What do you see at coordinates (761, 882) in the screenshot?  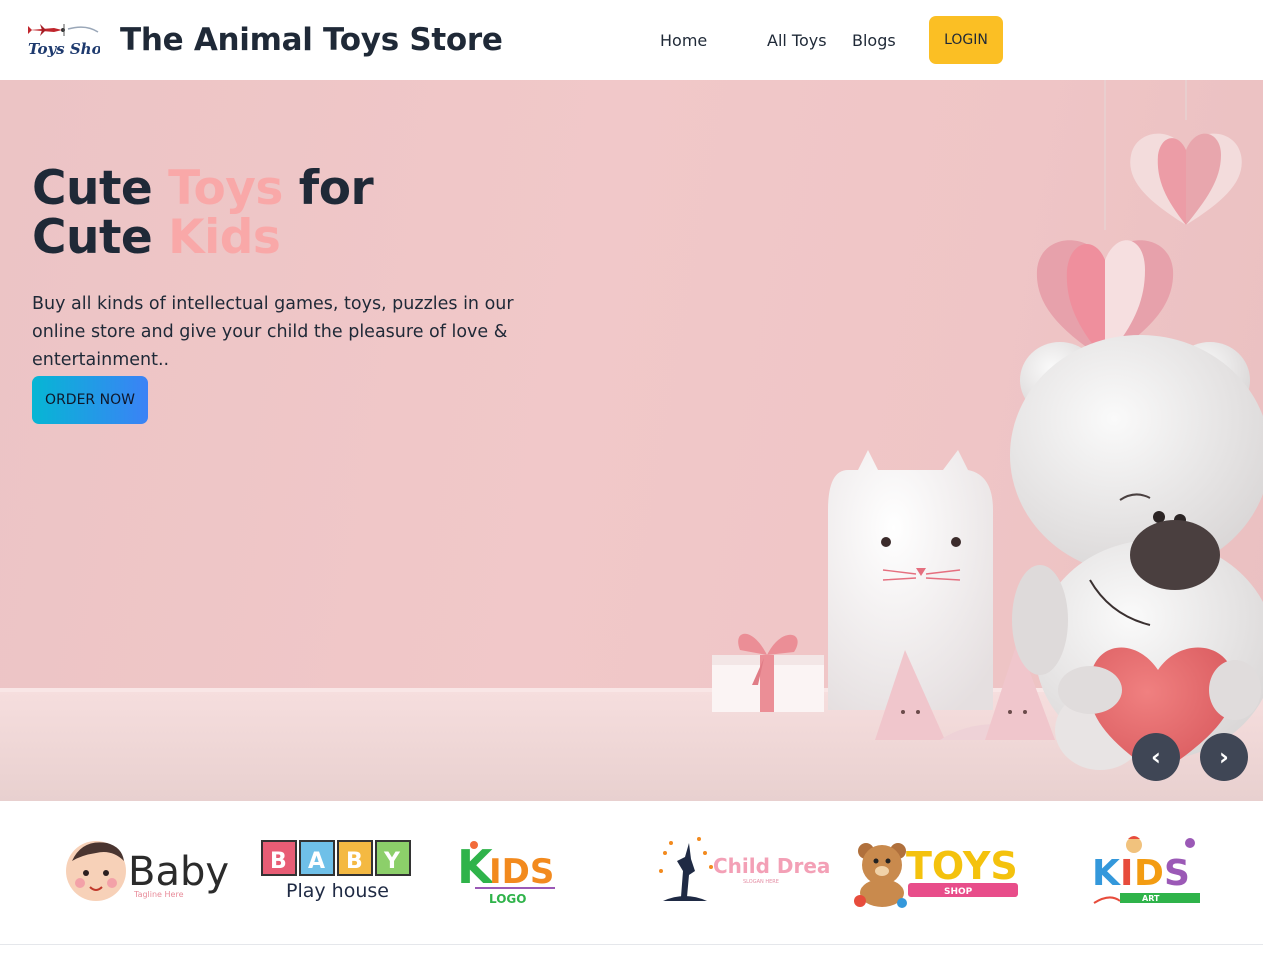 I see `brand-child-dream-slogan: SLOGAN HERE` at bounding box center [761, 882].